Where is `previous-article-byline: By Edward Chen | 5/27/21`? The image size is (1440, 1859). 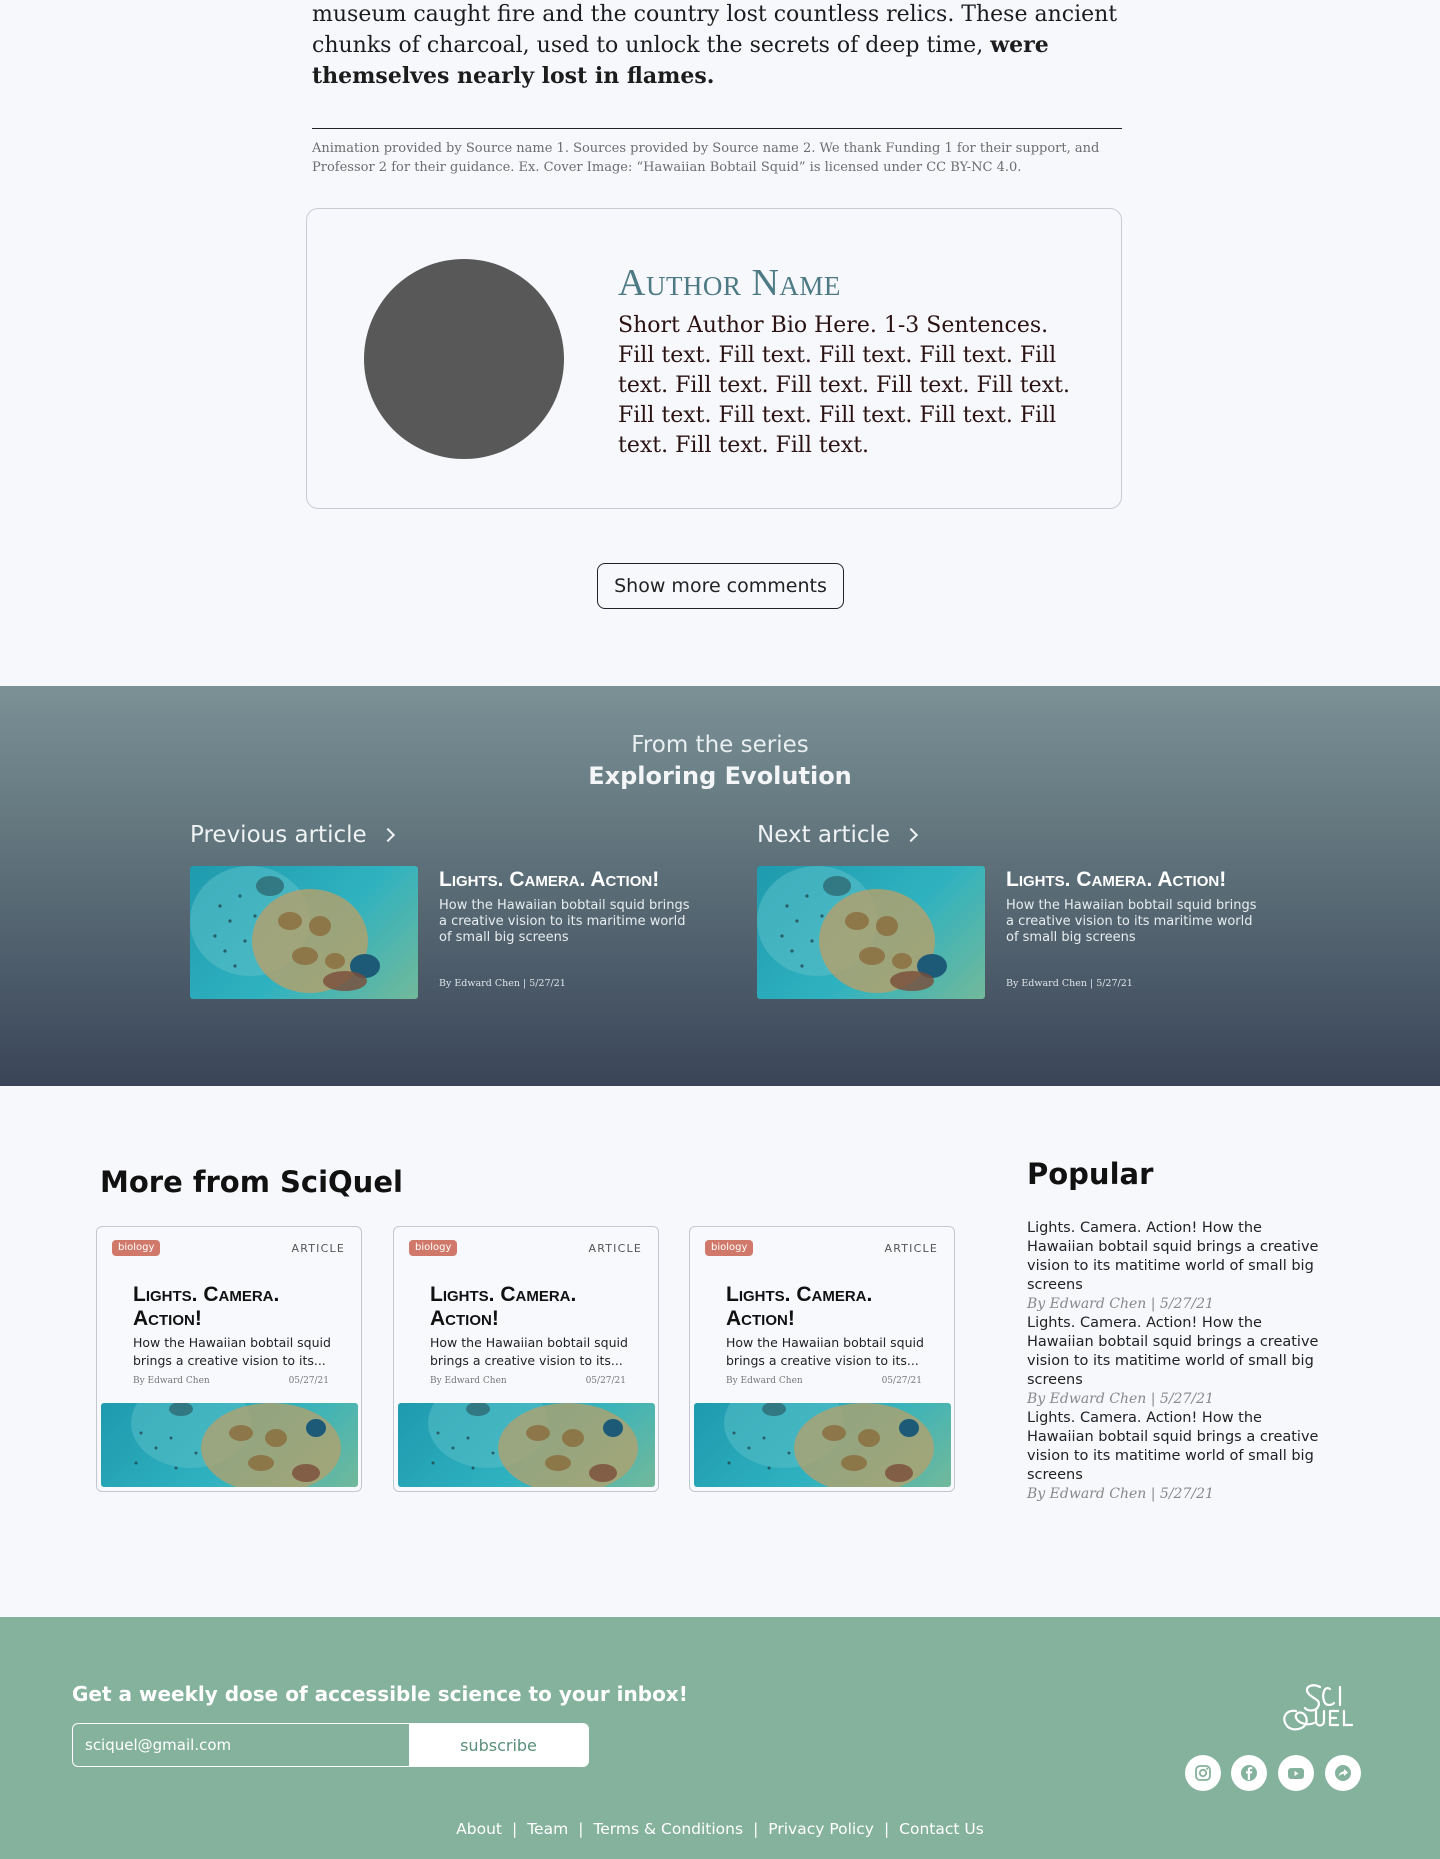 previous-article-byline: By Edward Chen | 5/27/21 is located at coordinates (502, 983).